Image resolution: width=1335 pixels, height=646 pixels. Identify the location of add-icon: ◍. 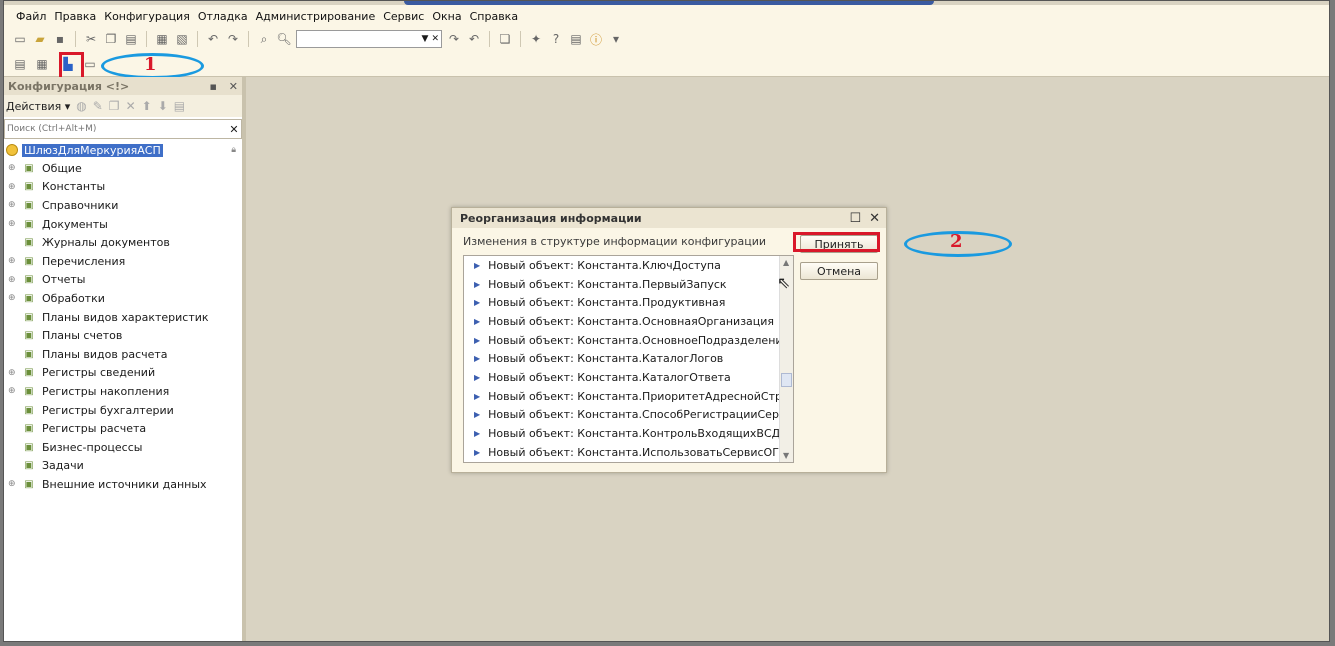
(81, 106).